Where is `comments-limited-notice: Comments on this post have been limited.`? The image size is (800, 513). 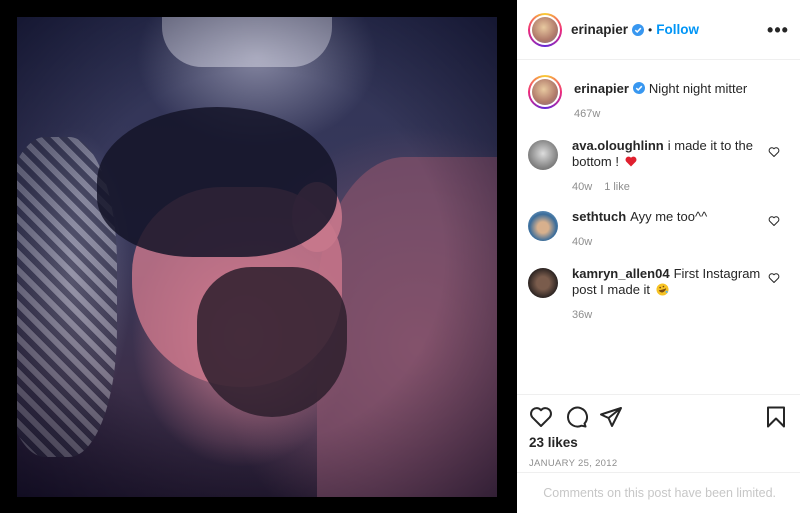 comments-limited-notice: Comments on this post have been limited. is located at coordinates (658, 492).